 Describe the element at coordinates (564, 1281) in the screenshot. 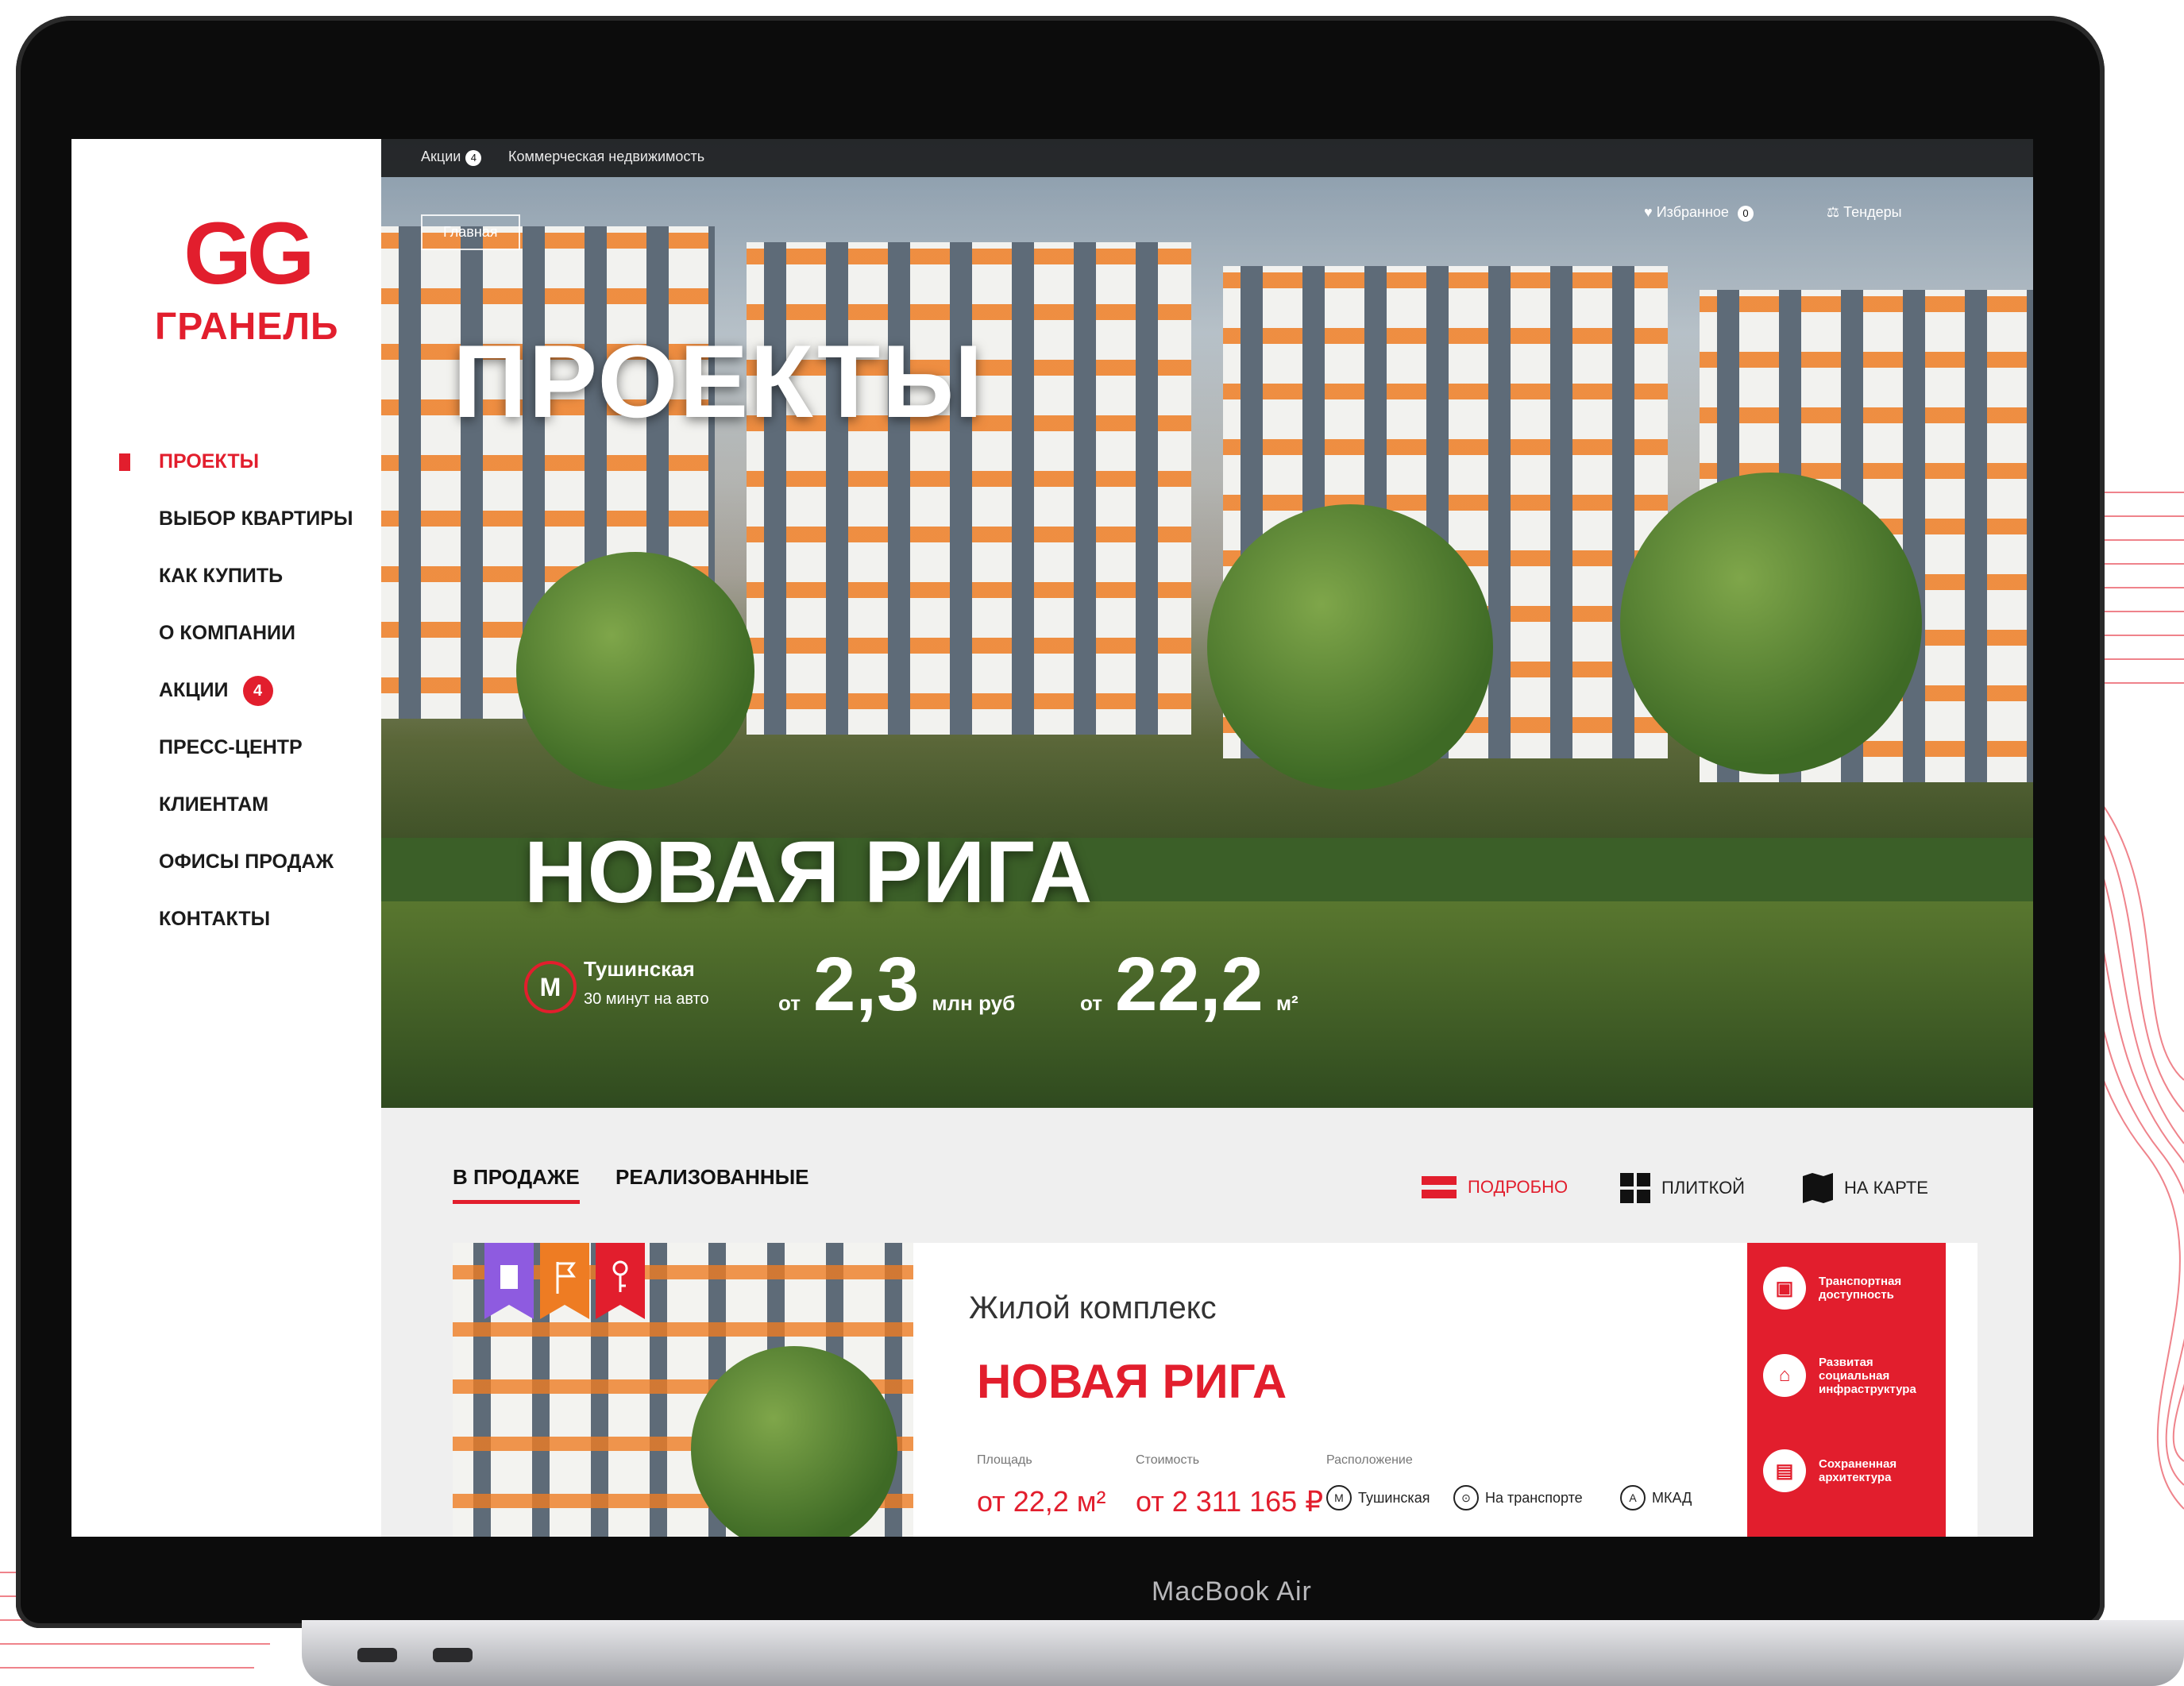

I see `flag-badge-icon` at that location.